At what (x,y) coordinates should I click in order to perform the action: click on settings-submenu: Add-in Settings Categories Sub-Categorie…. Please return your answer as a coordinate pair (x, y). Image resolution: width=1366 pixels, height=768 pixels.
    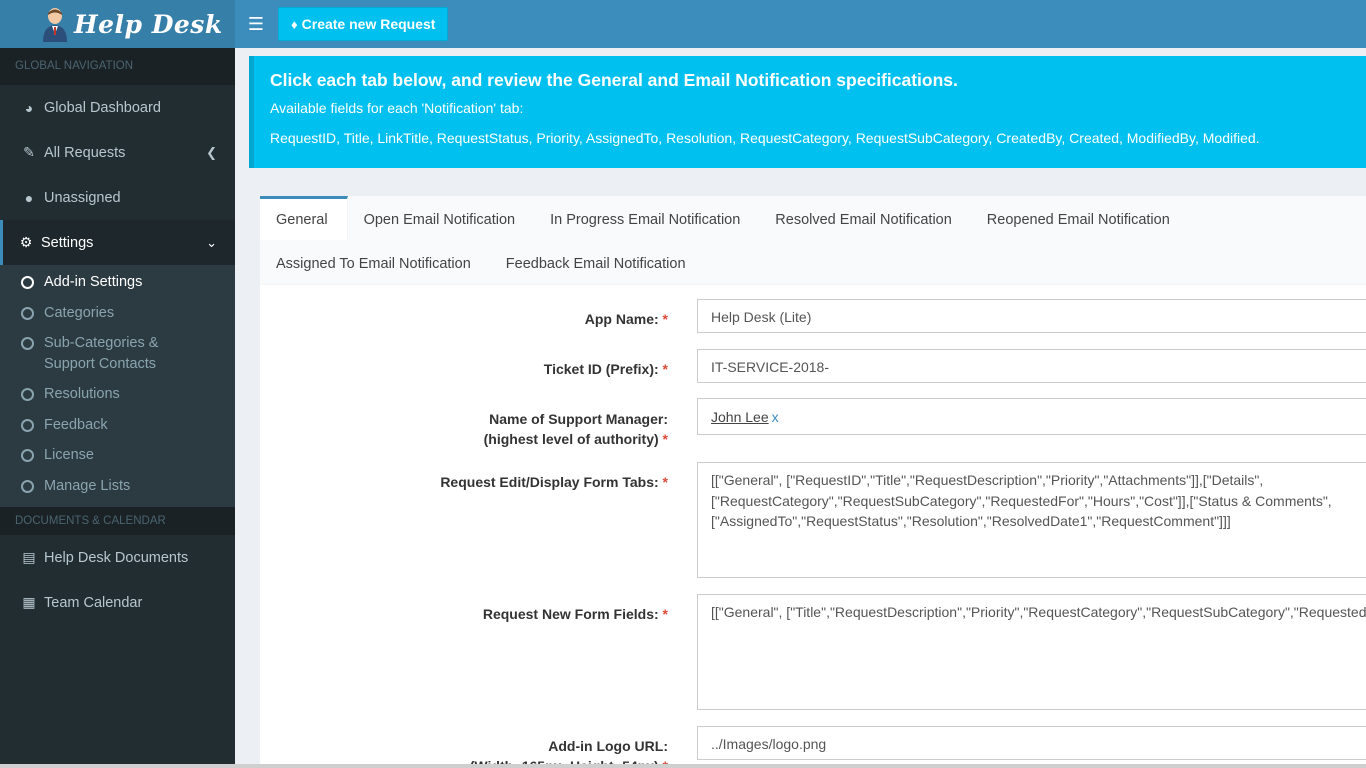
    Looking at the image, I should click on (117, 386).